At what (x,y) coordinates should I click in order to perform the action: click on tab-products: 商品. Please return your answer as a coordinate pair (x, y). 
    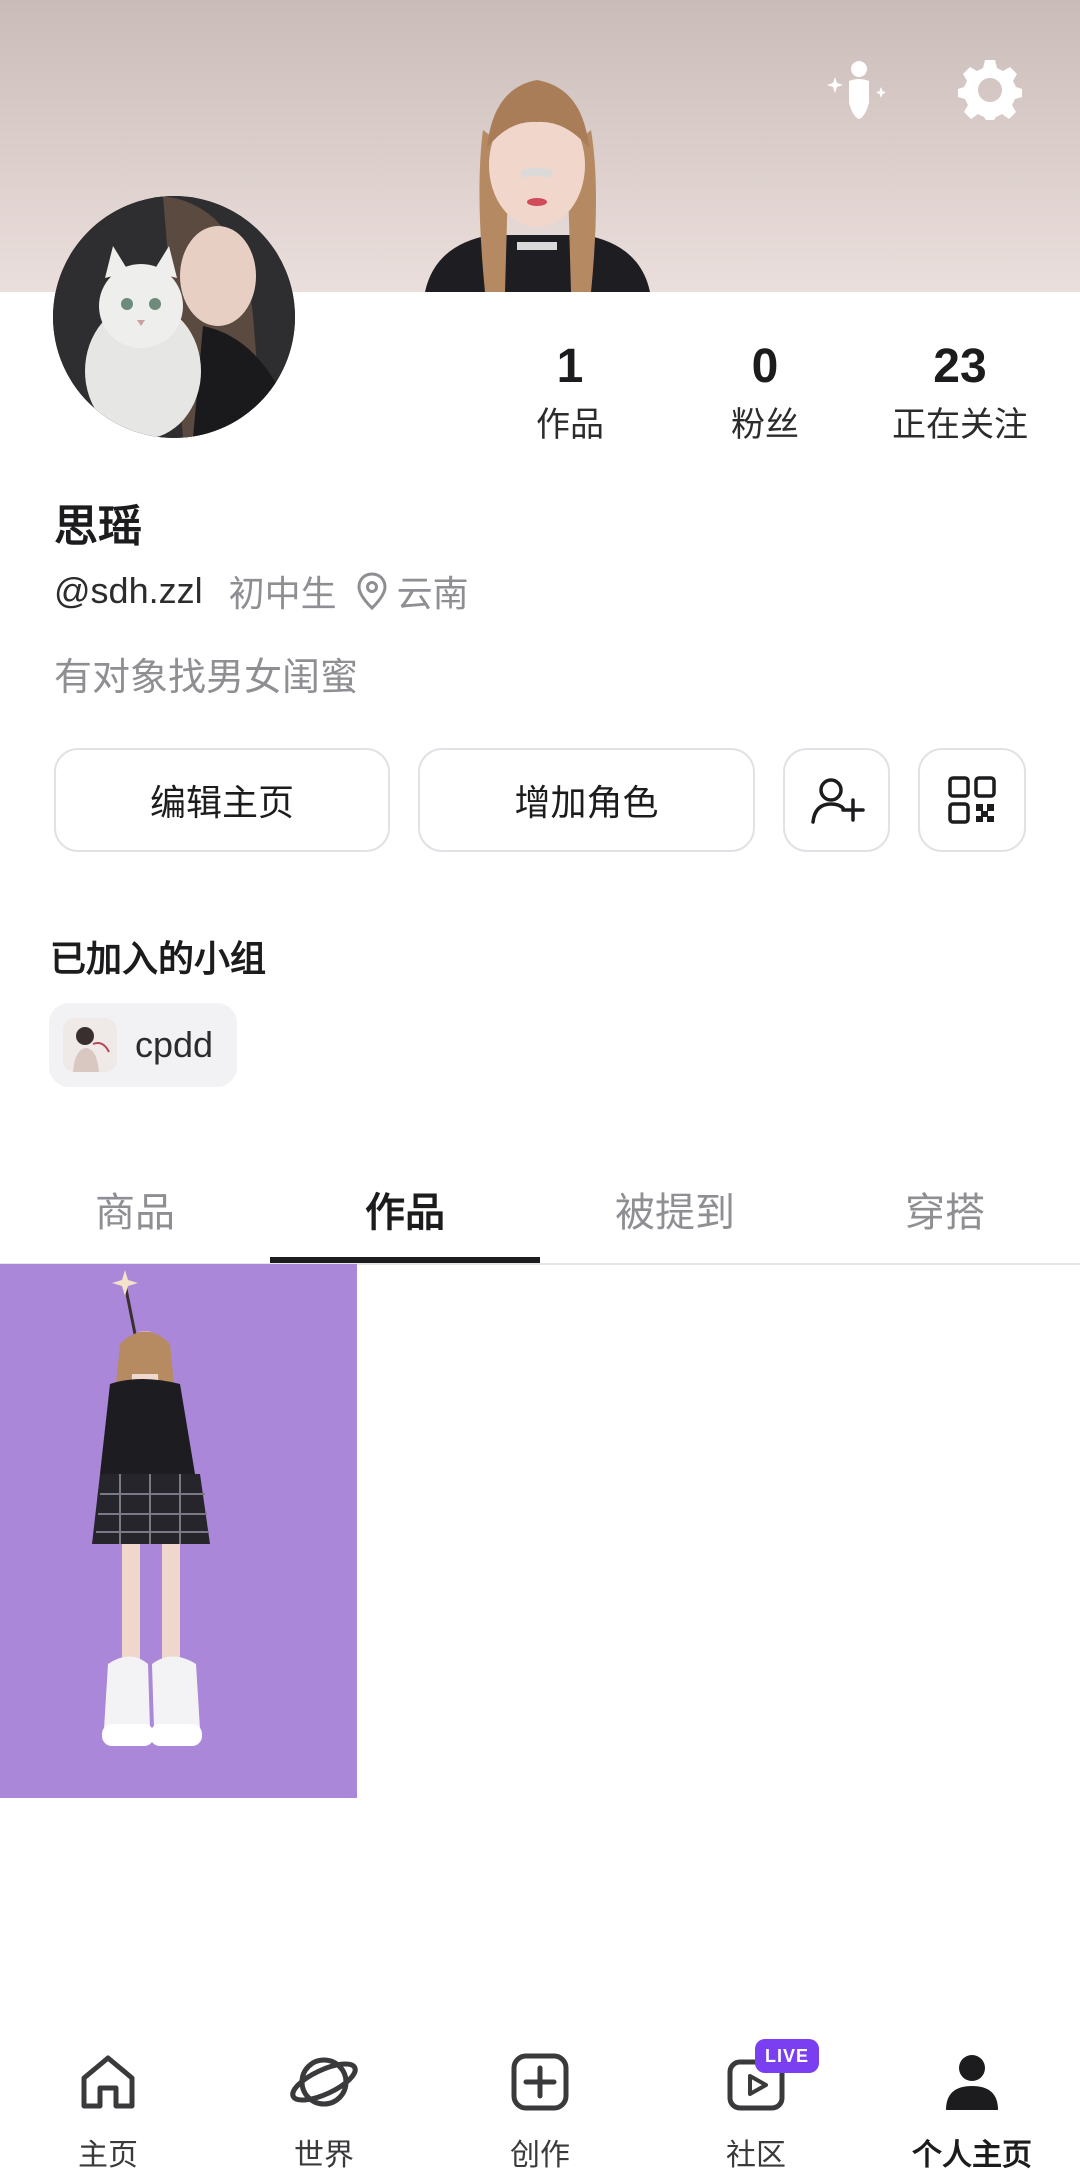
    Looking at the image, I should click on (135, 1209).